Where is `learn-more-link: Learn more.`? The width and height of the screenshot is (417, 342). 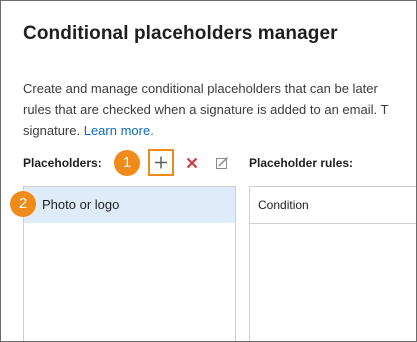
learn-more-link: Learn more. is located at coordinates (119, 130).